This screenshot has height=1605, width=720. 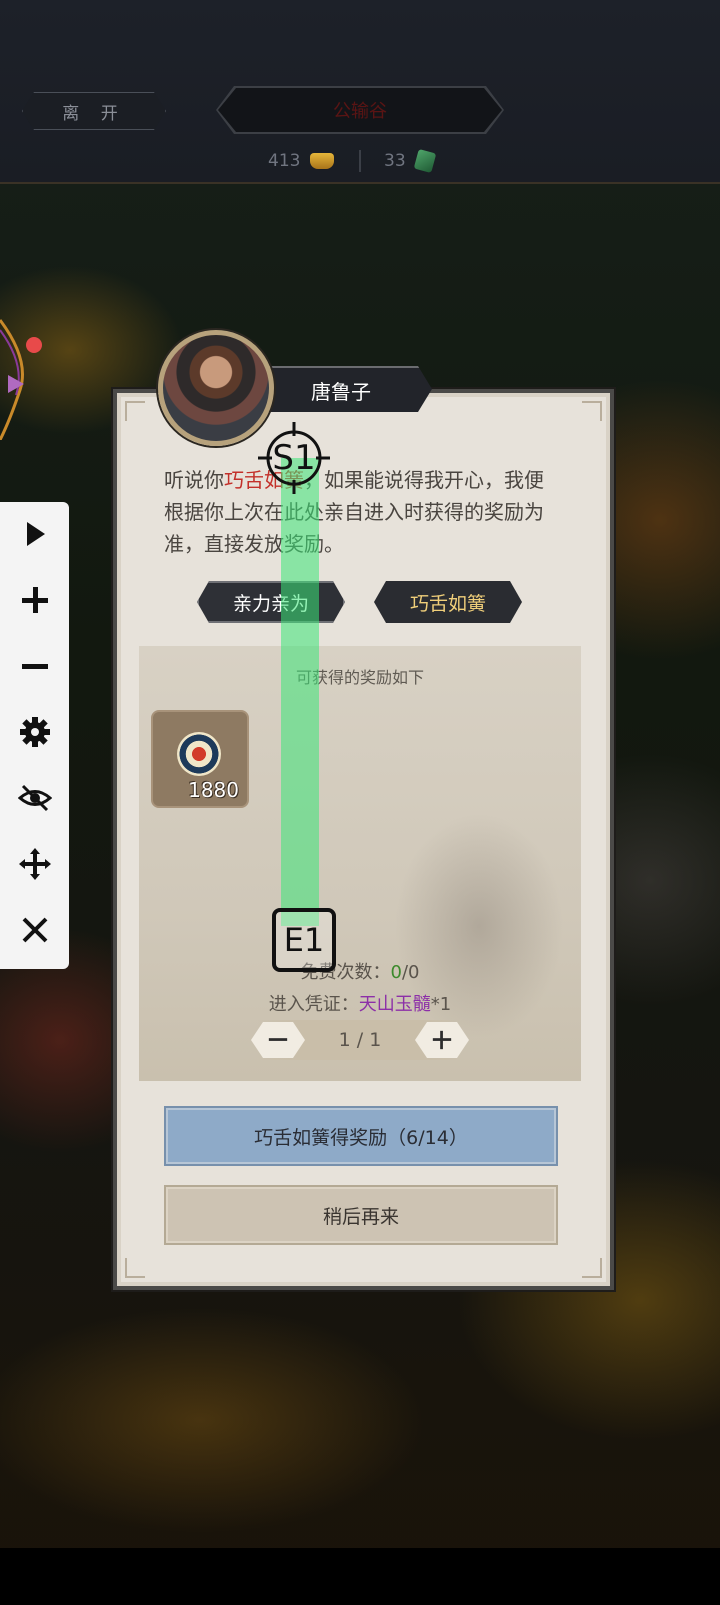 What do you see at coordinates (361, 1215) in the screenshot?
I see `come-back-later-button: 稍后再来` at bounding box center [361, 1215].